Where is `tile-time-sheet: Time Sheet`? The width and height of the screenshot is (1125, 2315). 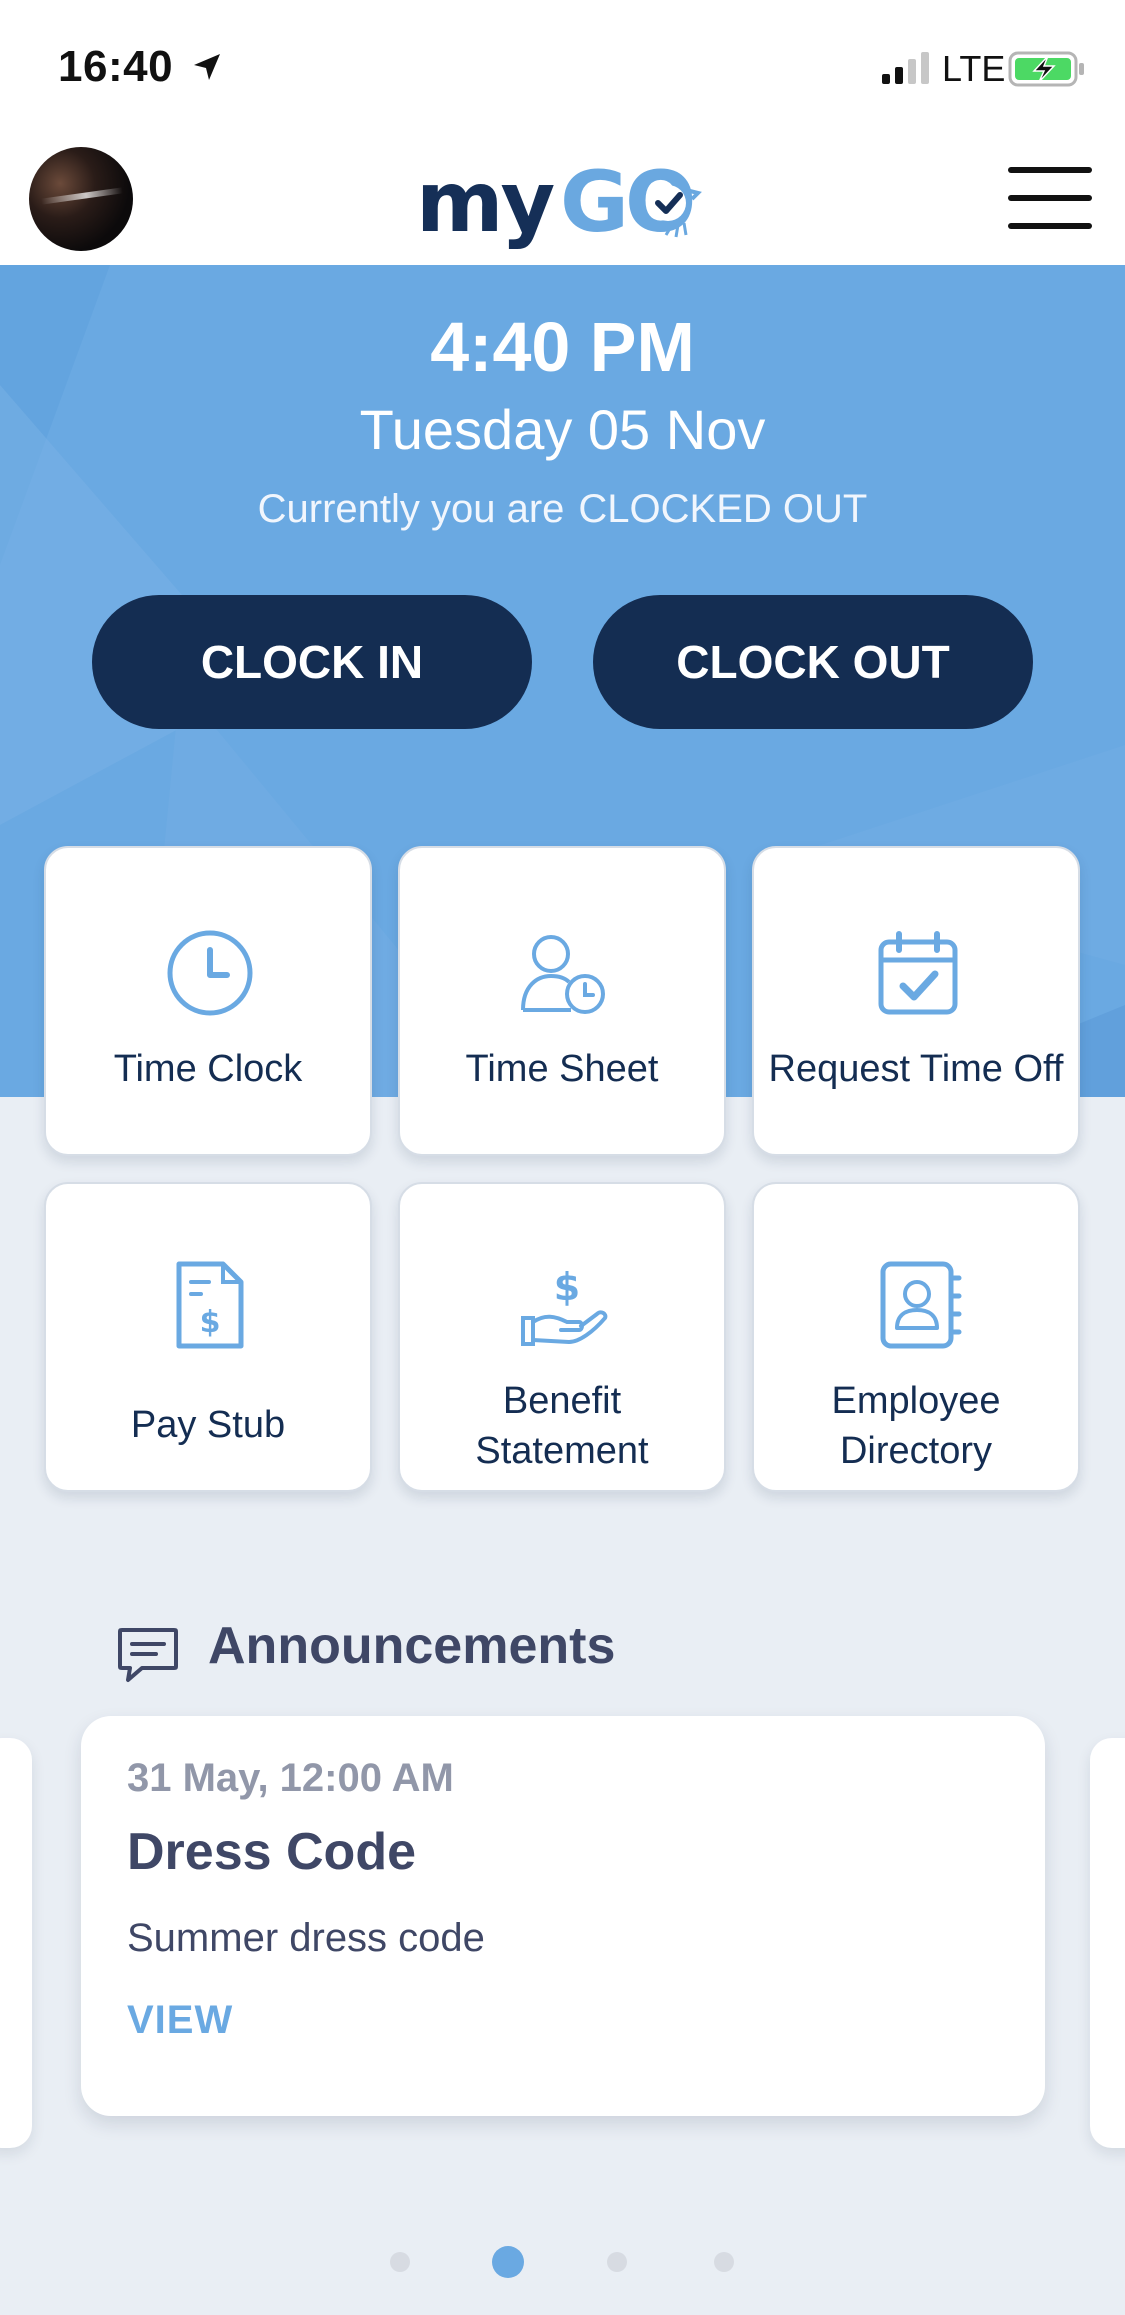 tile-time-sheet: Time Sheet is located at coordinates (562, 1001).